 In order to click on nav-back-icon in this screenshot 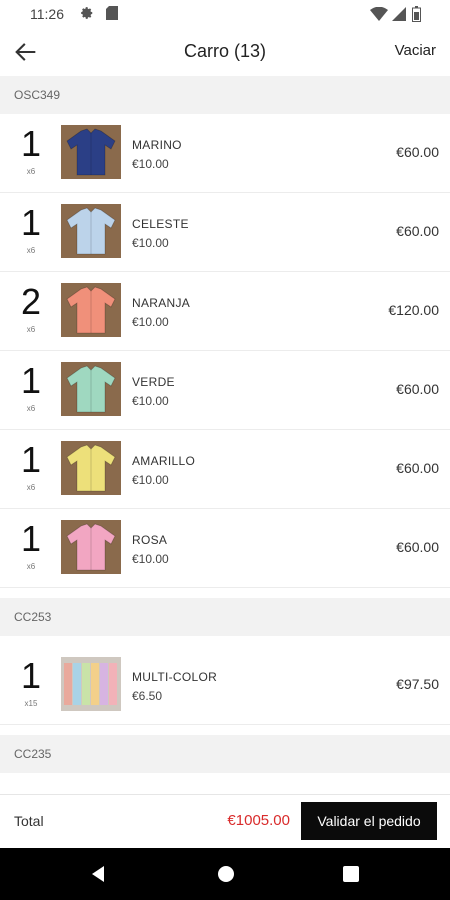, I will do `click(99, 874)`.